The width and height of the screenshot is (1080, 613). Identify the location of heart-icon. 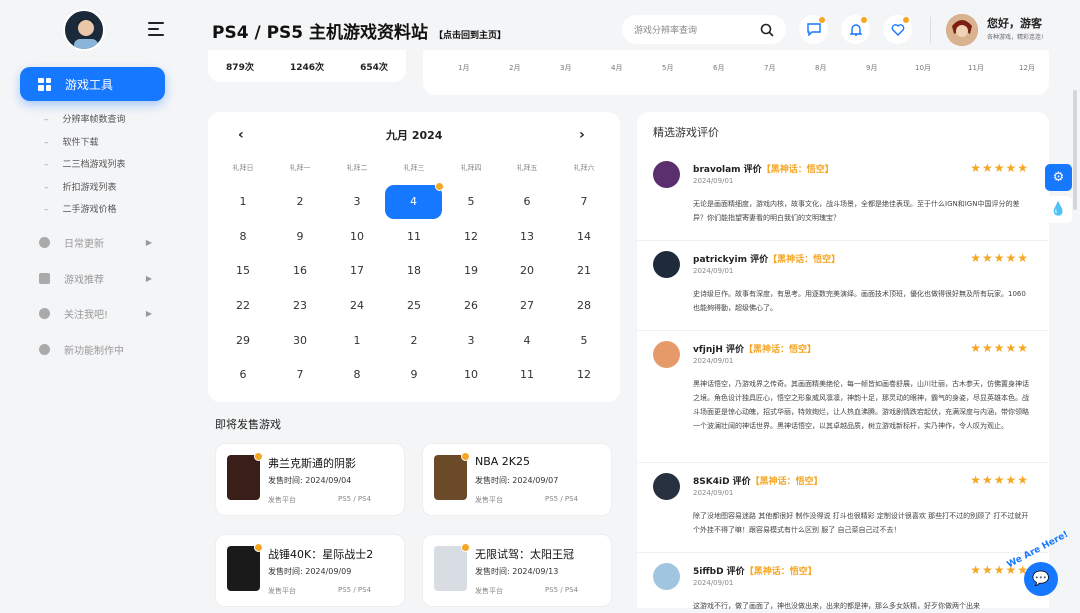
(897, 29).